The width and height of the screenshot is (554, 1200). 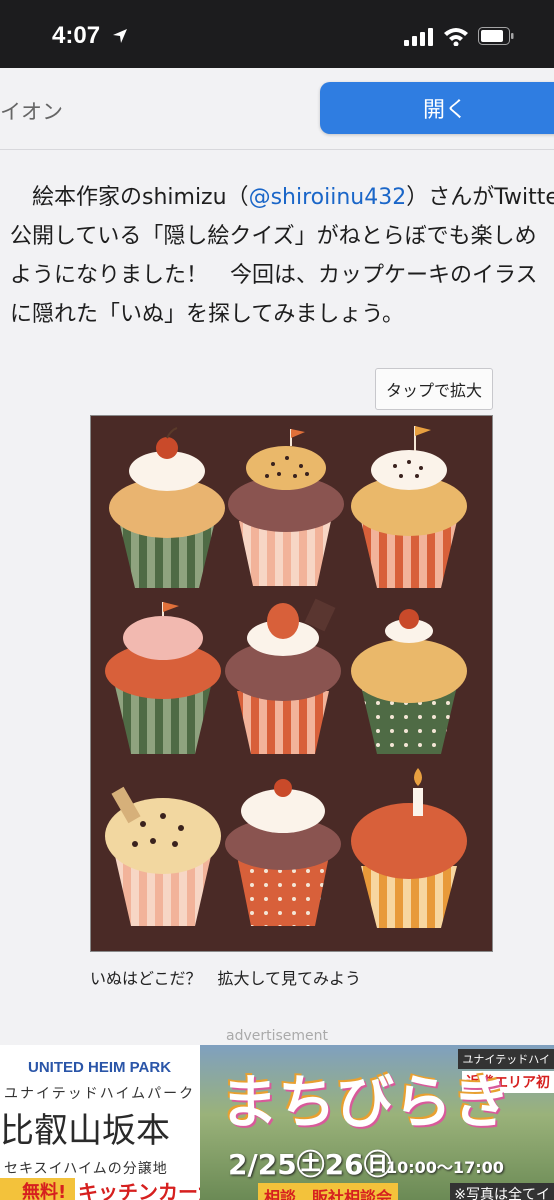 What do you see at coordinates (456, 37) in the screenshot?
I see `wifi-icon` at bounding box center [456, 37].